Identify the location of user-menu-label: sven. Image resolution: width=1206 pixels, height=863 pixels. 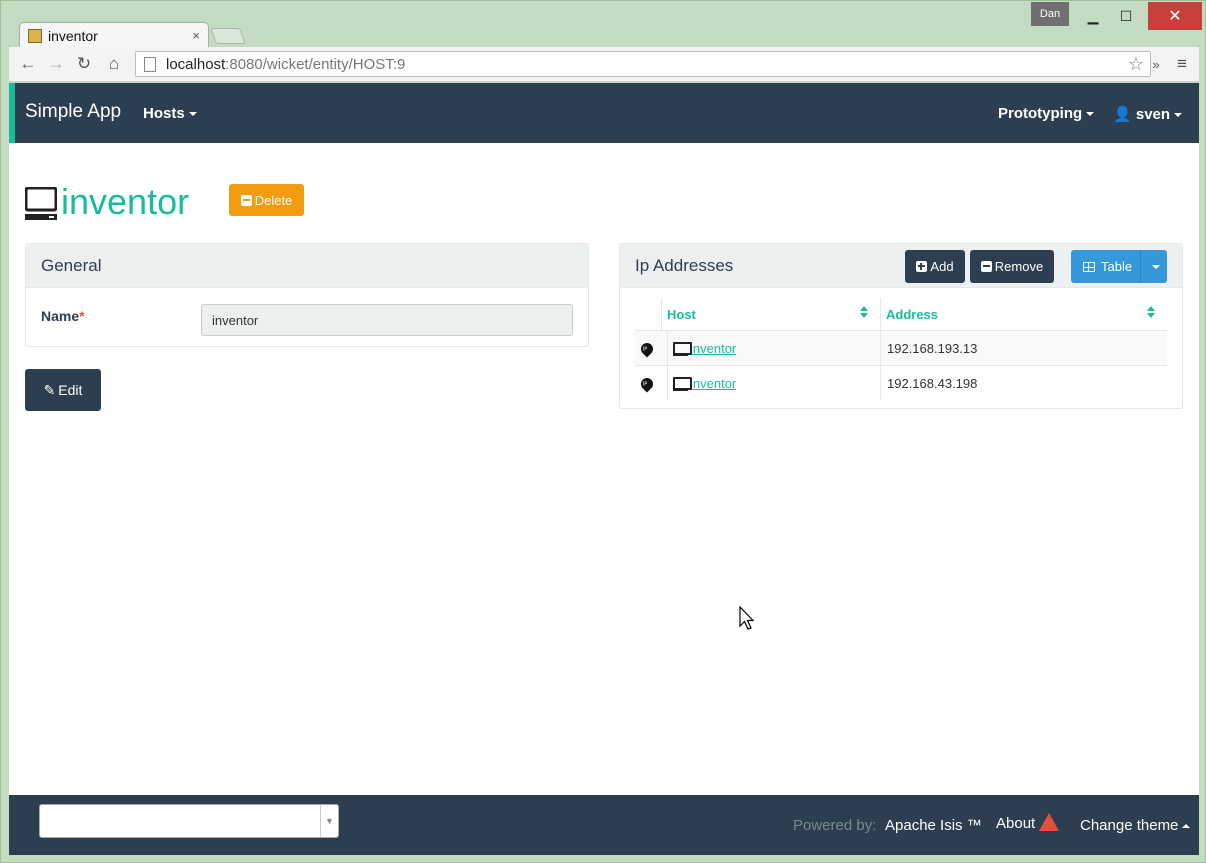
(1153, 114).